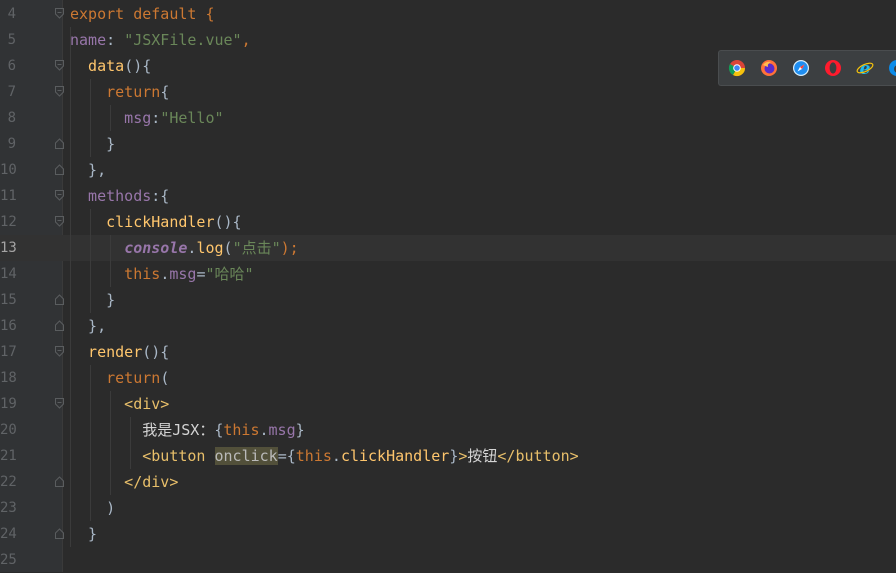  I want to click on code-text: clickHandler(){, so click(156, 222).